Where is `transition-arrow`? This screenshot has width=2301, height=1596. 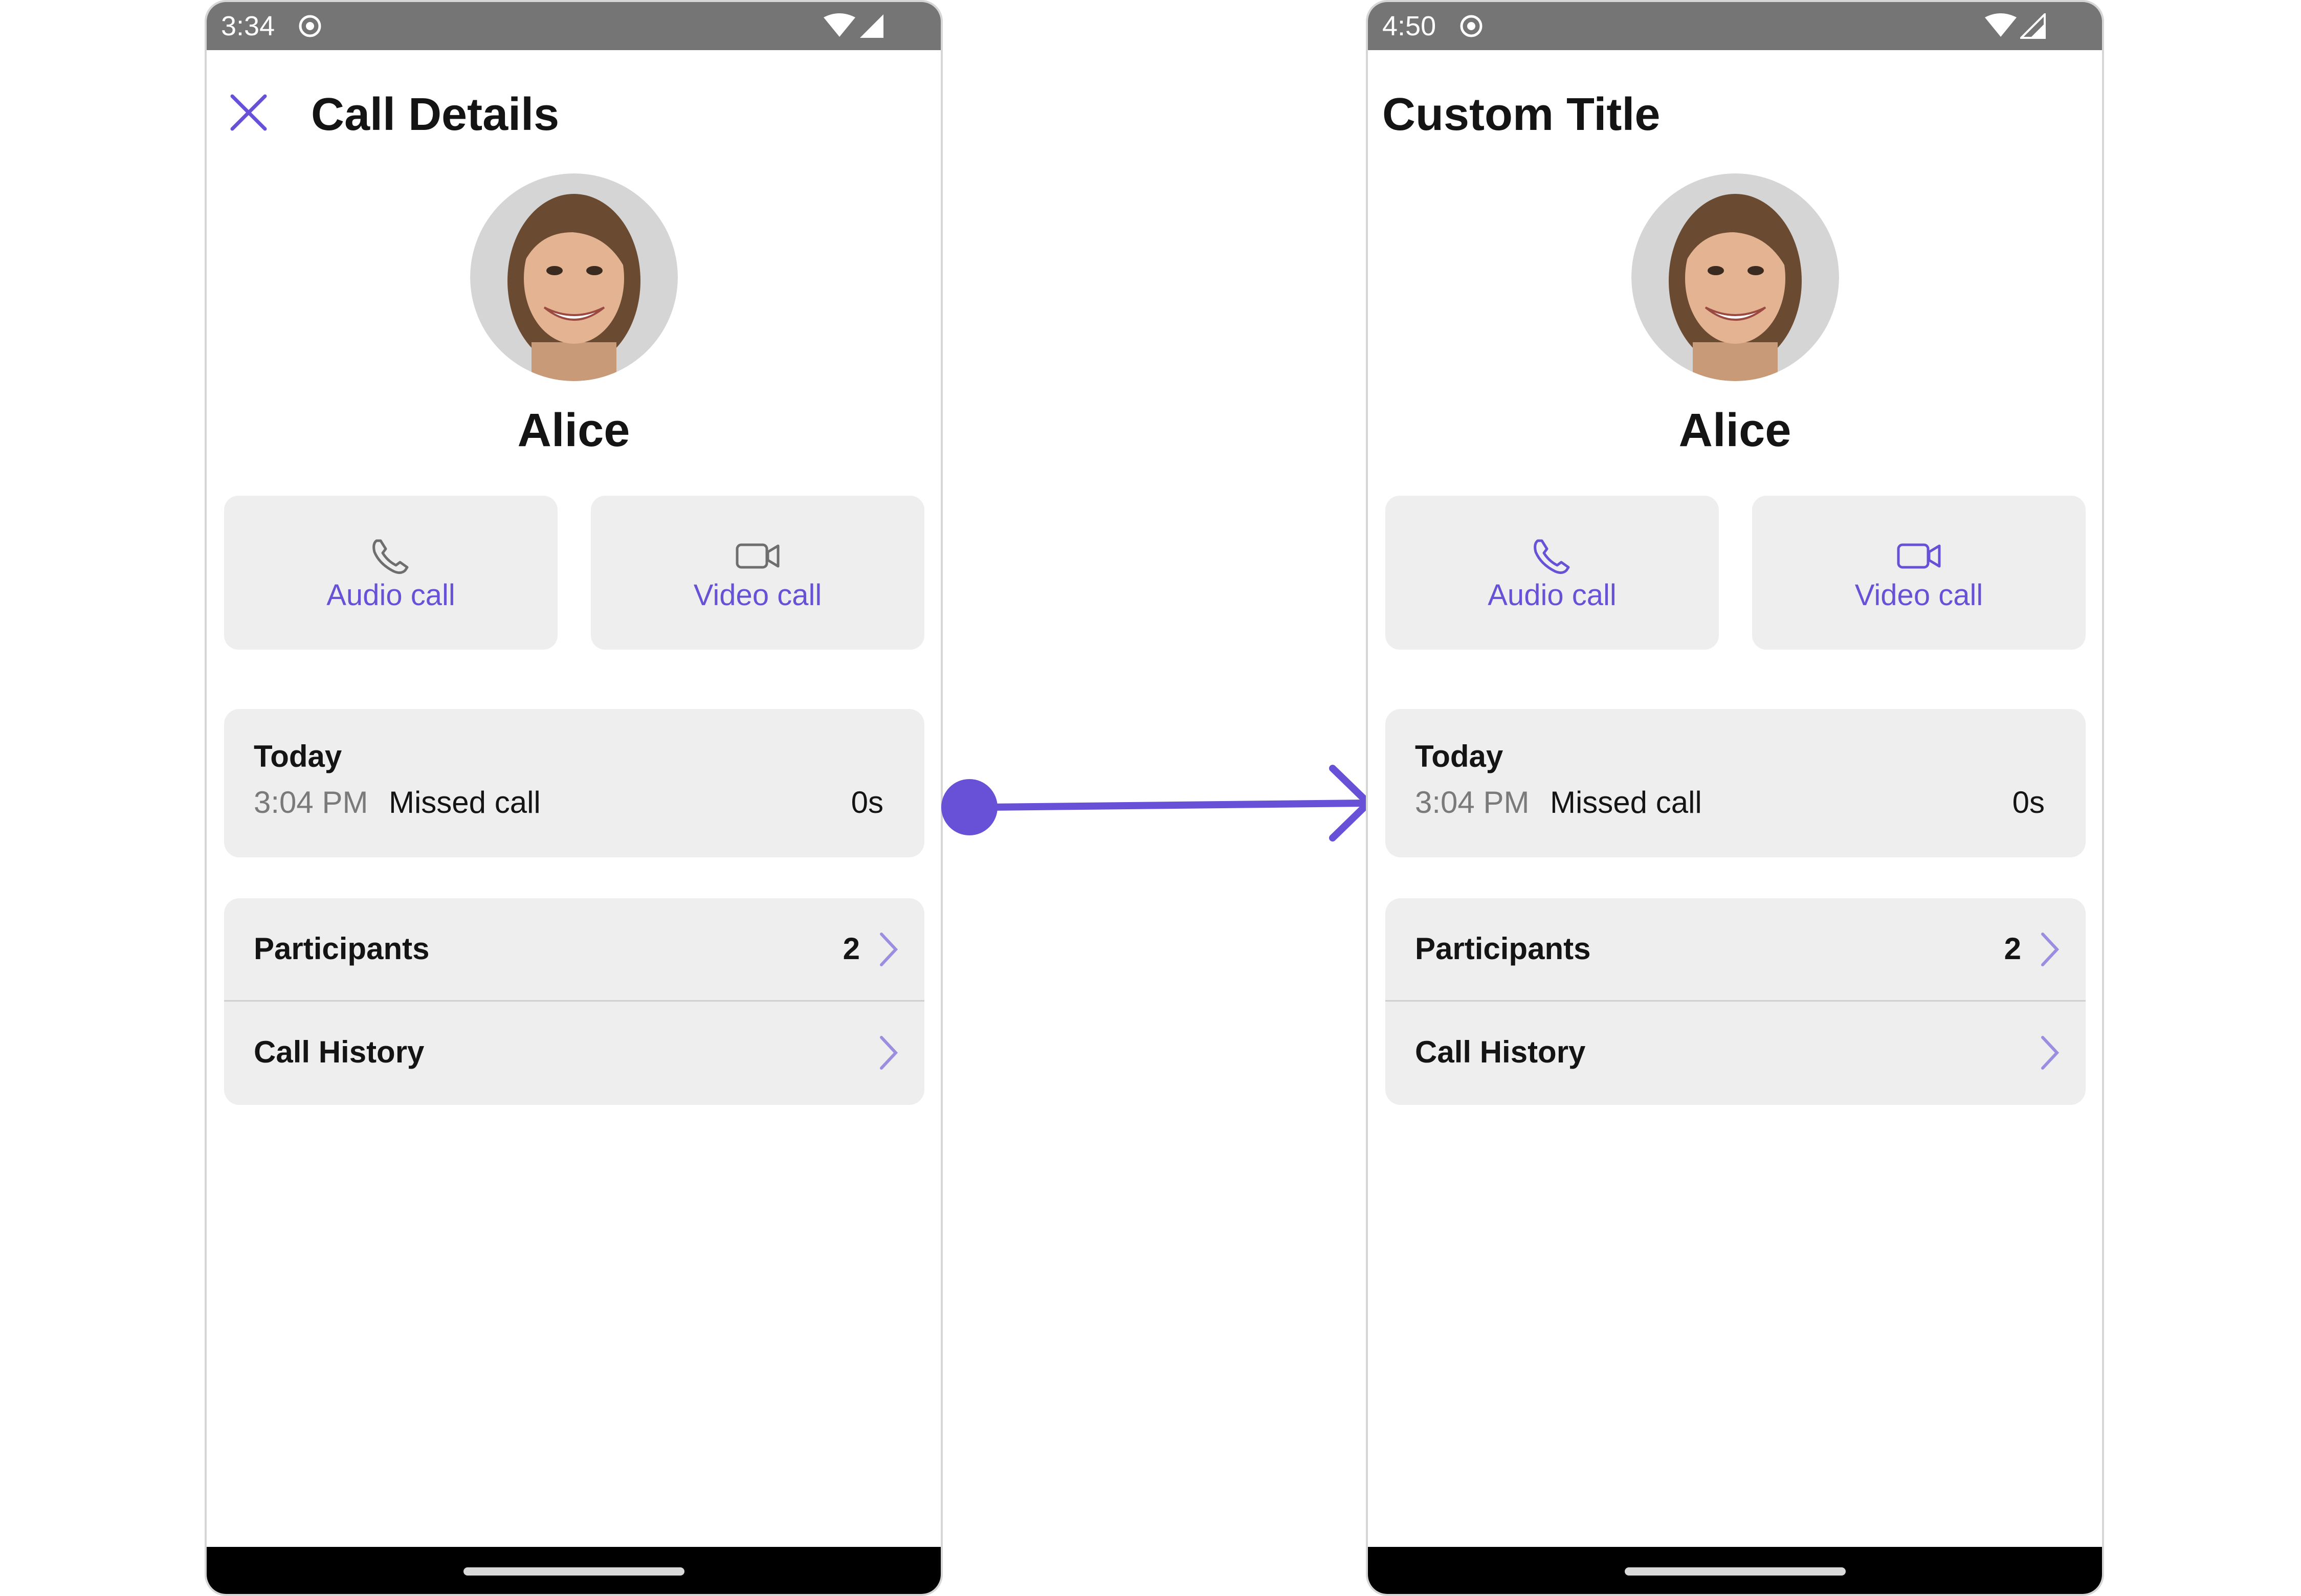 transition-arrow is located at coordinates (1156, 803).